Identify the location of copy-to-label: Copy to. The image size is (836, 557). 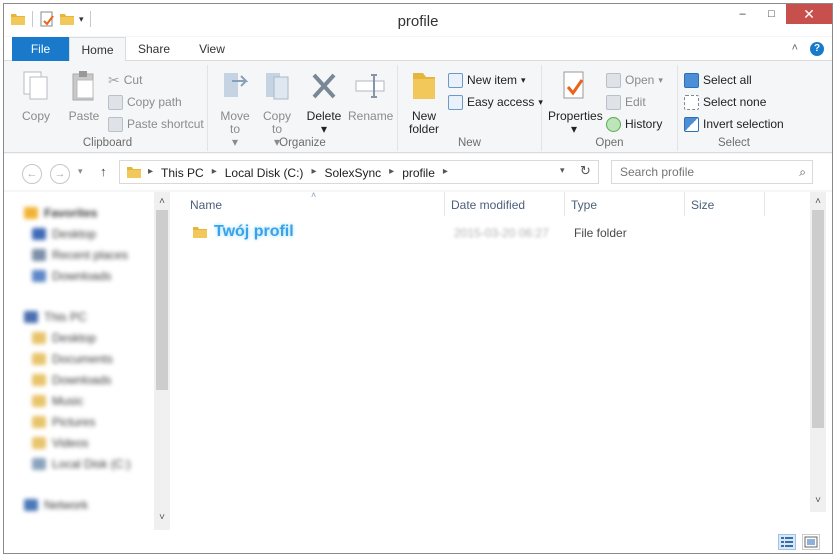
(276, 122).